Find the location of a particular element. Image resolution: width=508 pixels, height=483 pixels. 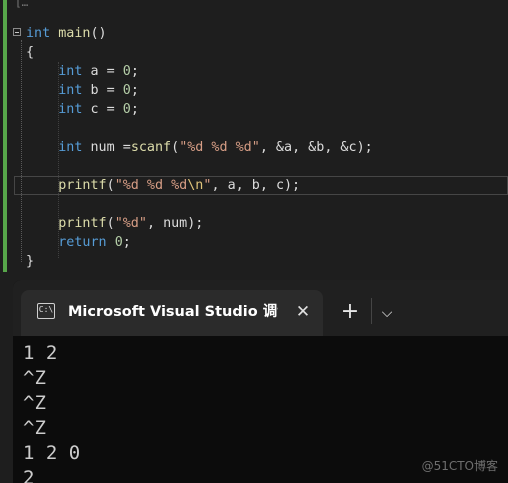

console-tab: C:\ Microsoft Visual Studio 调试控制台 ✕ is located at coordinates (172, 313).